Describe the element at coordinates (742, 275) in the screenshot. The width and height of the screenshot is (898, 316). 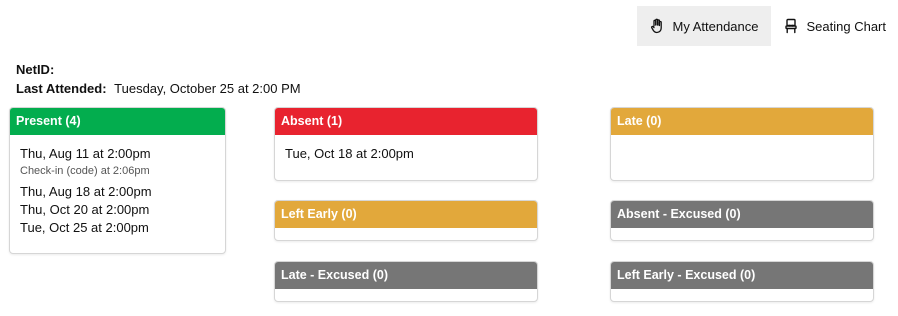
I see `left-early-excused-card-header: Left Early - Excused (0)` at that location.